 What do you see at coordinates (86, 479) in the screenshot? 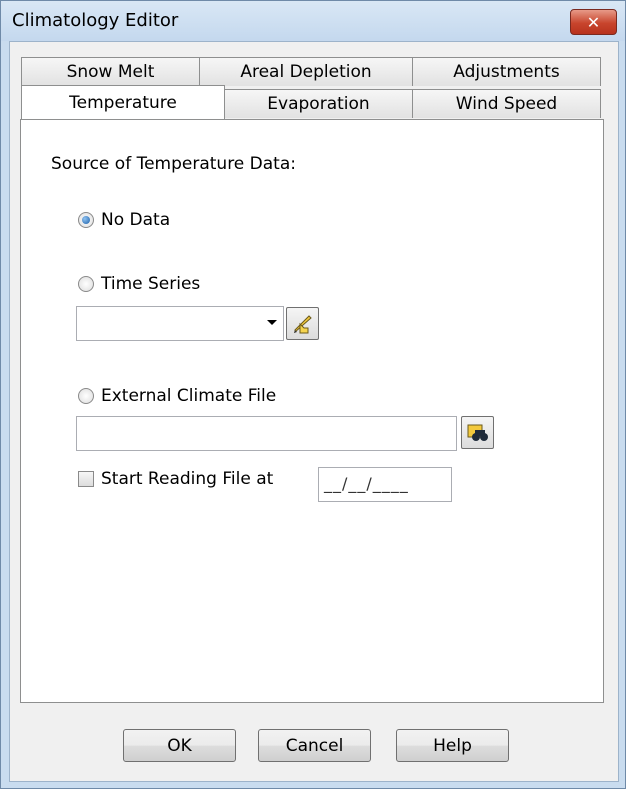
I see `start-reading-checkbox` at bounding box center [86, 479].